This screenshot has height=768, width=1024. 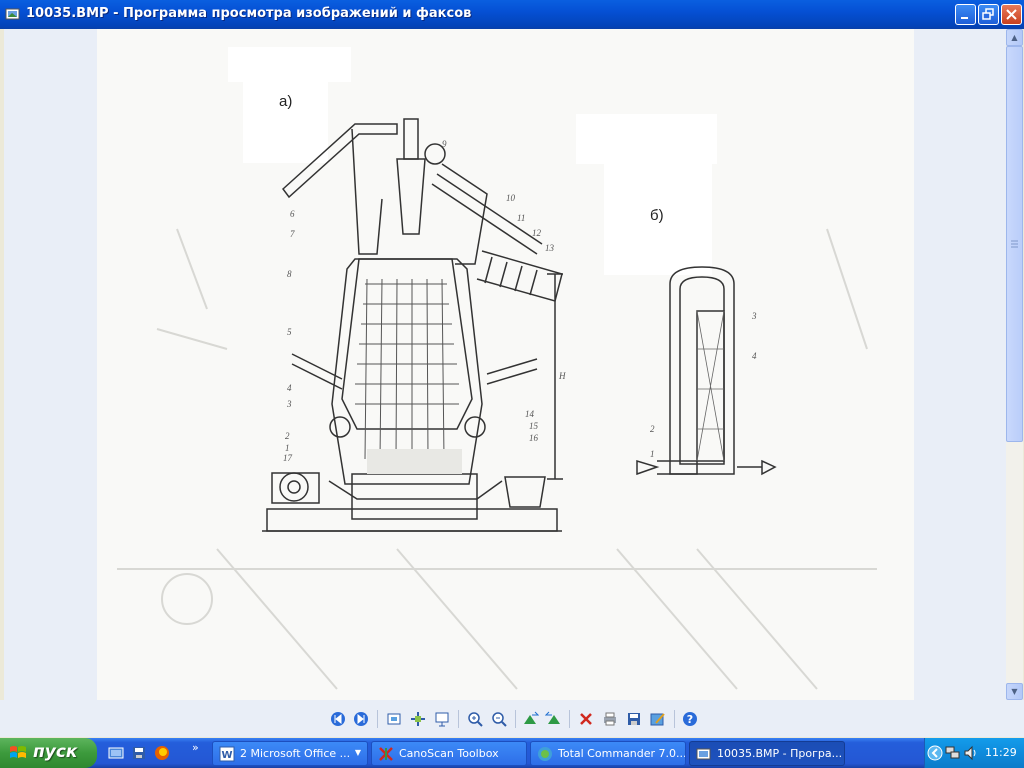 What do you see at coordinates (610, 719) in the screenshot?
I see `print-icon` at bounding box center [610, 719].